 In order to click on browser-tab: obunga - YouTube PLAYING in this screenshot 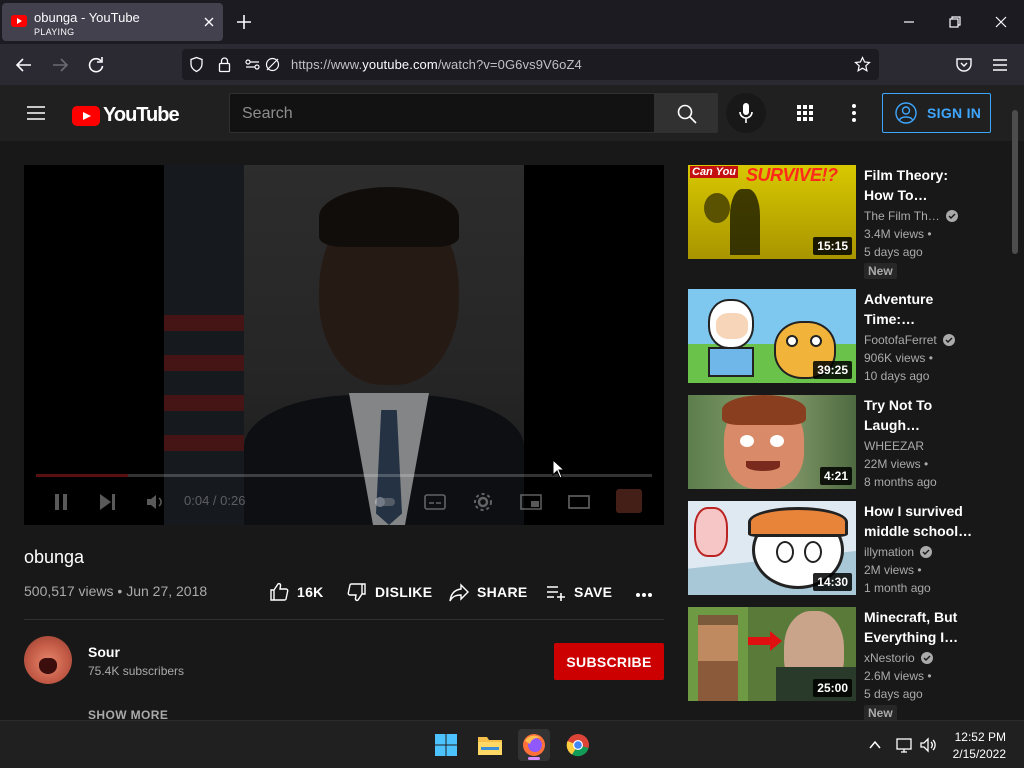, I will do `click(112, 22)`.